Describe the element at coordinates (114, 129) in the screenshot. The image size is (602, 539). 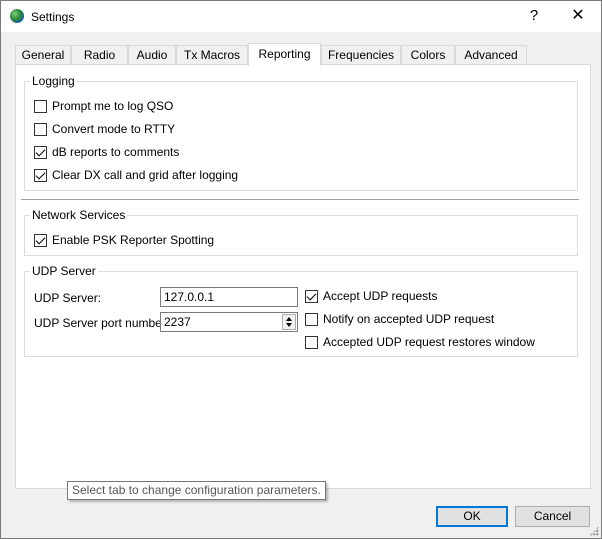
I see `convert-rtty-label: Convert mode to RTTY` at that location.